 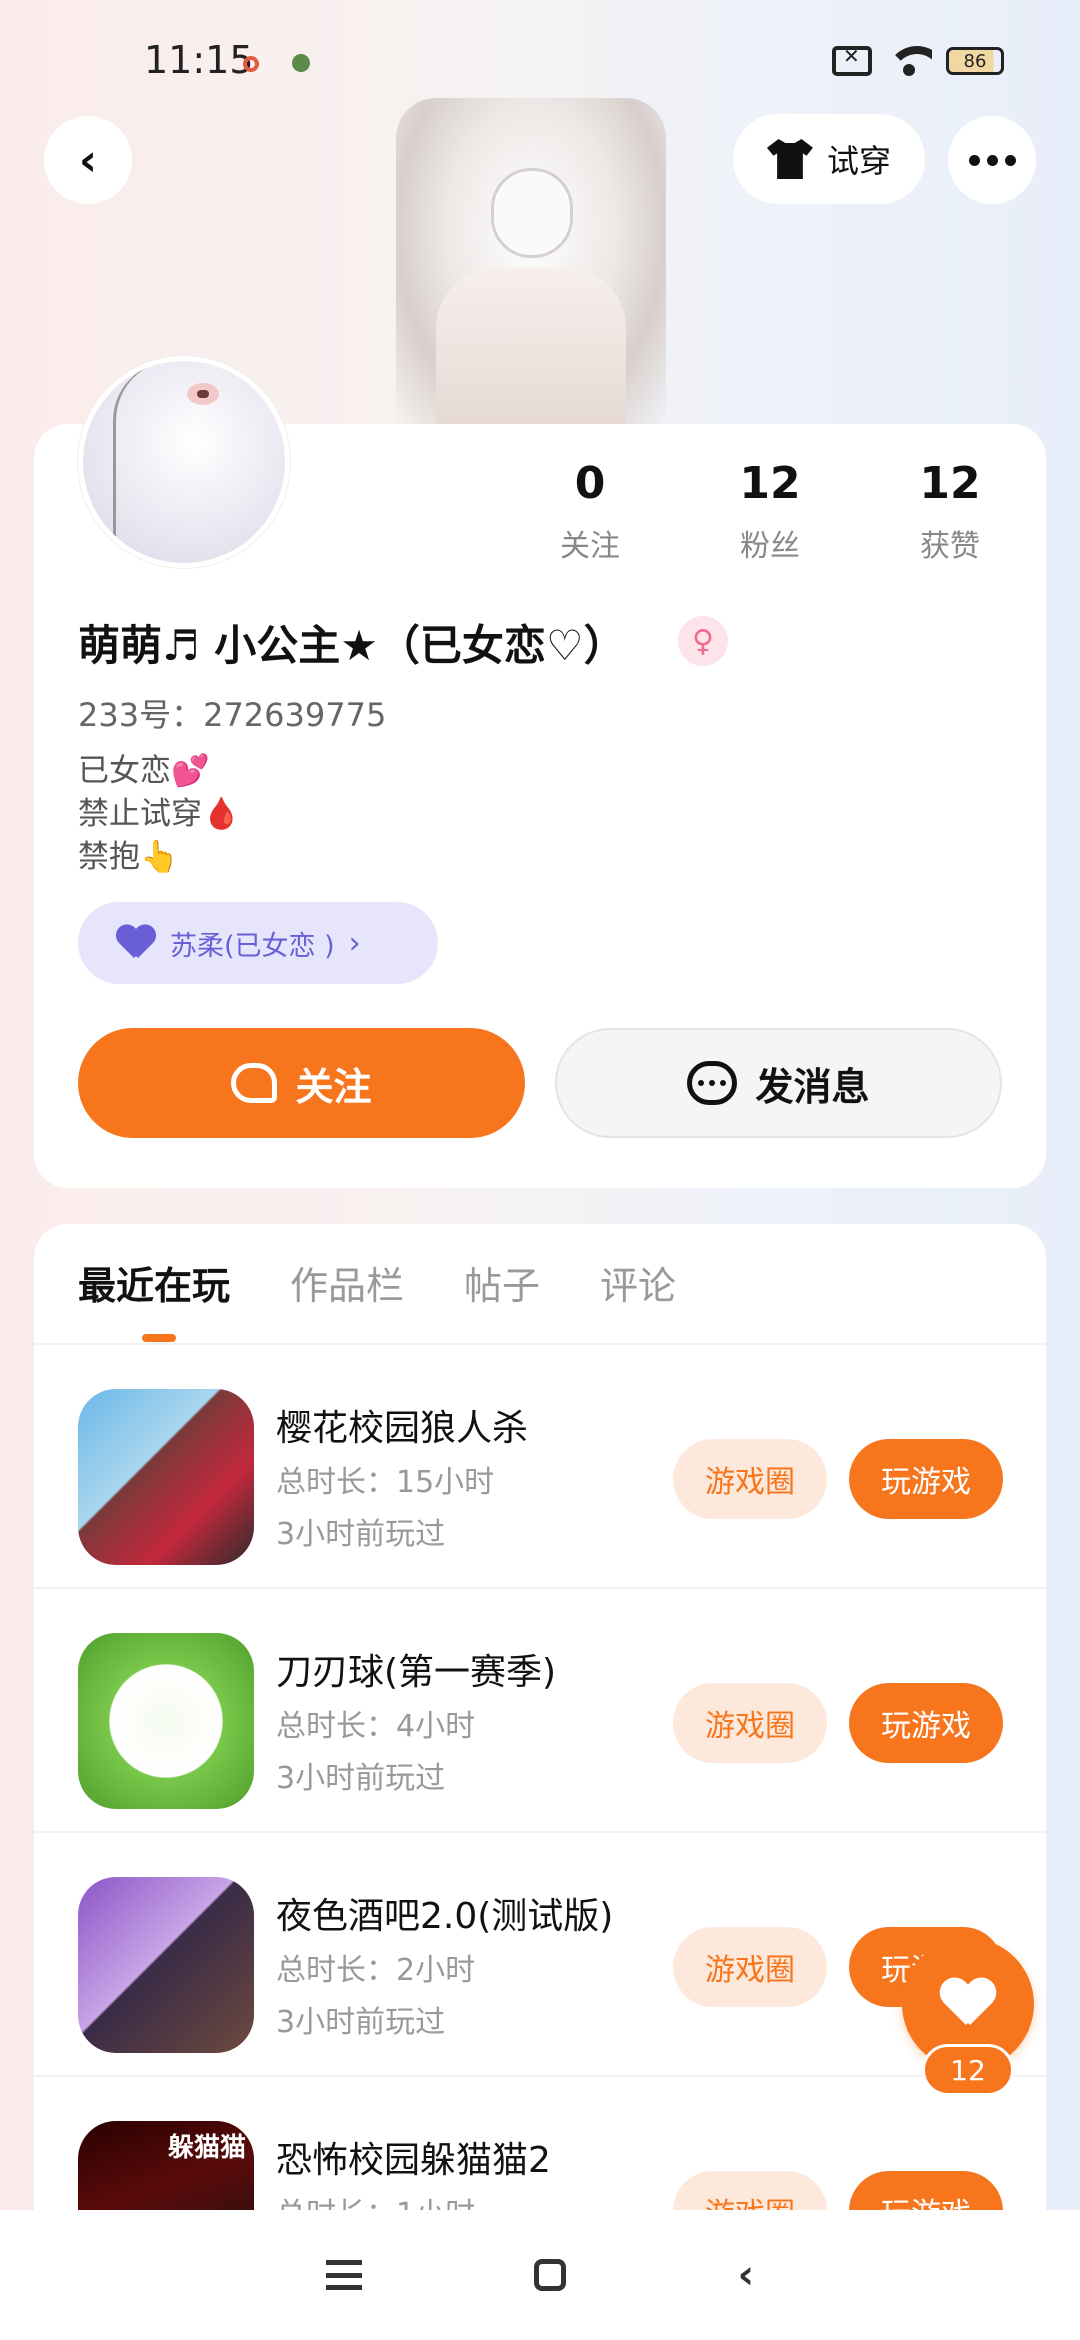 What do you see at coordinates (251, 64) in the screenshot?
I see `notification-icon` at bounding box center [251, 64].